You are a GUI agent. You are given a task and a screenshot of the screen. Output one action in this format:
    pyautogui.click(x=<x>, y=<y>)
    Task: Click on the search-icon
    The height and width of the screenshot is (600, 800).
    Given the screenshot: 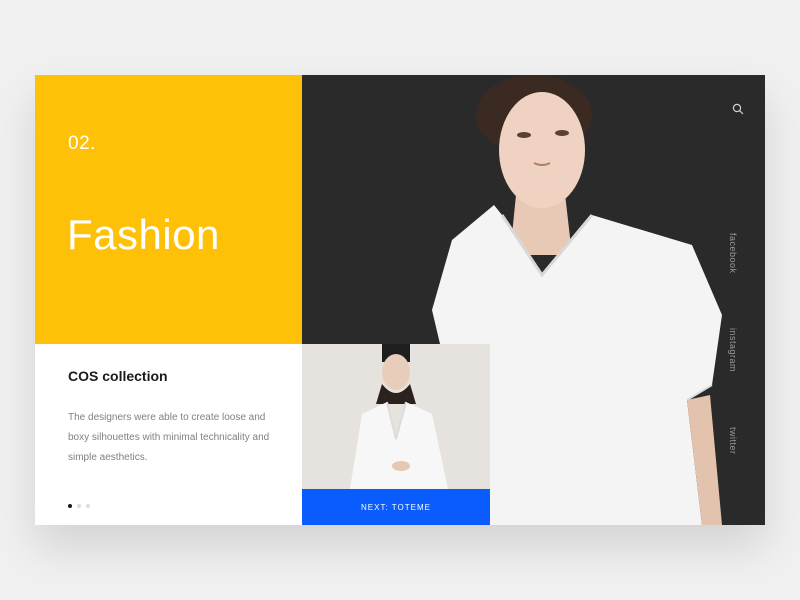 What is the action you would take?
    pyautogui.click(x=738, y=109)
    